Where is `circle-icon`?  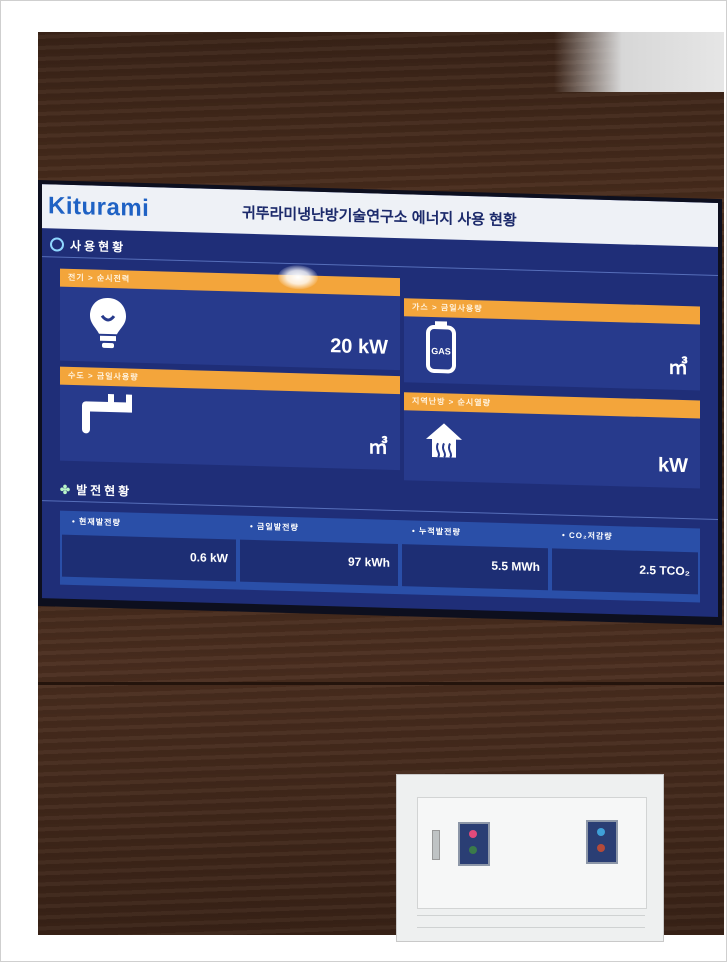 circle-icon is located at coordinates (57, 244).